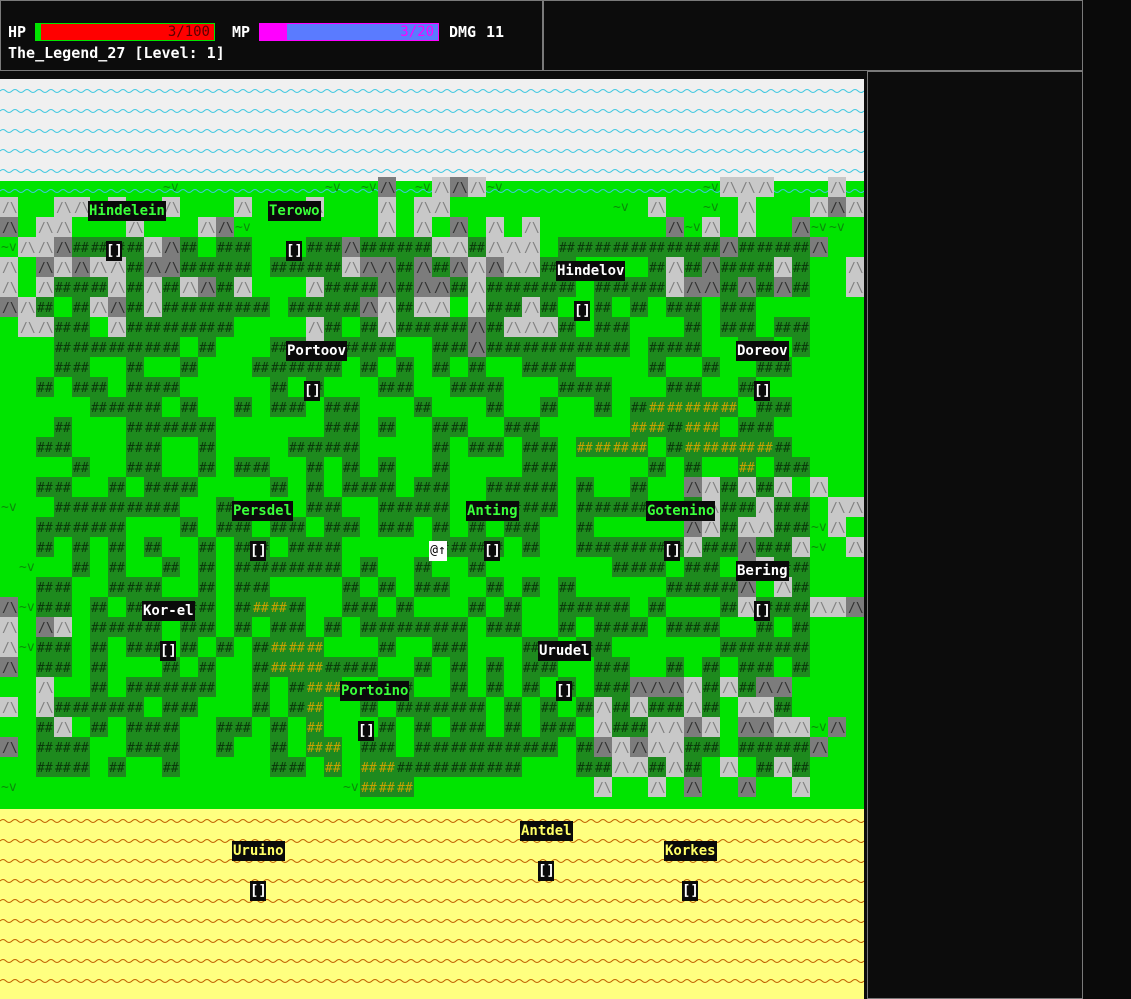 This screenshot has width=1131, height=999. I want to click on town-label-bering: Bering, so click(762, 571).